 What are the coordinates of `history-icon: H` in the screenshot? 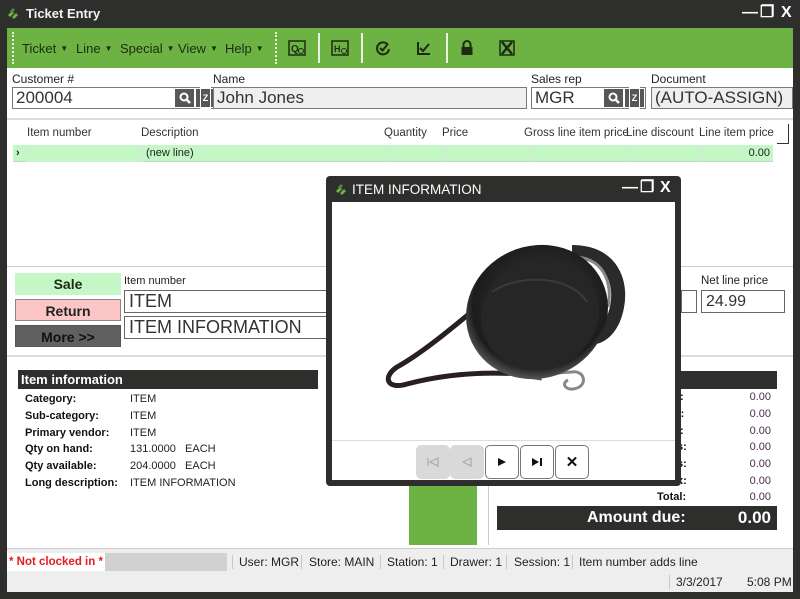 It's located at (340, 48).